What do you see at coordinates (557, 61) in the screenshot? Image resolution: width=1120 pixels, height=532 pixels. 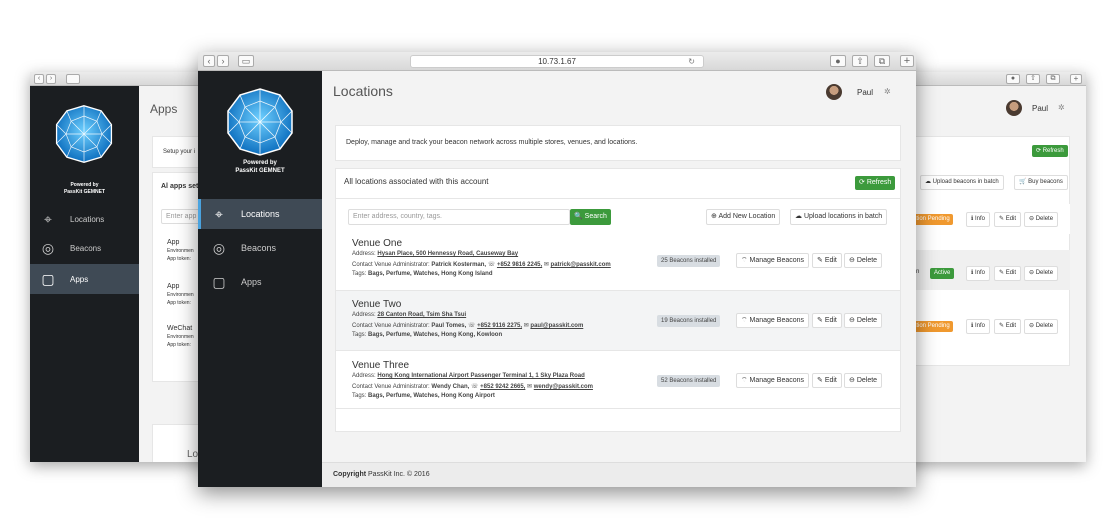 I see `address-bar: 10.73.1.67 ↻` at bounding box center [557, 61].